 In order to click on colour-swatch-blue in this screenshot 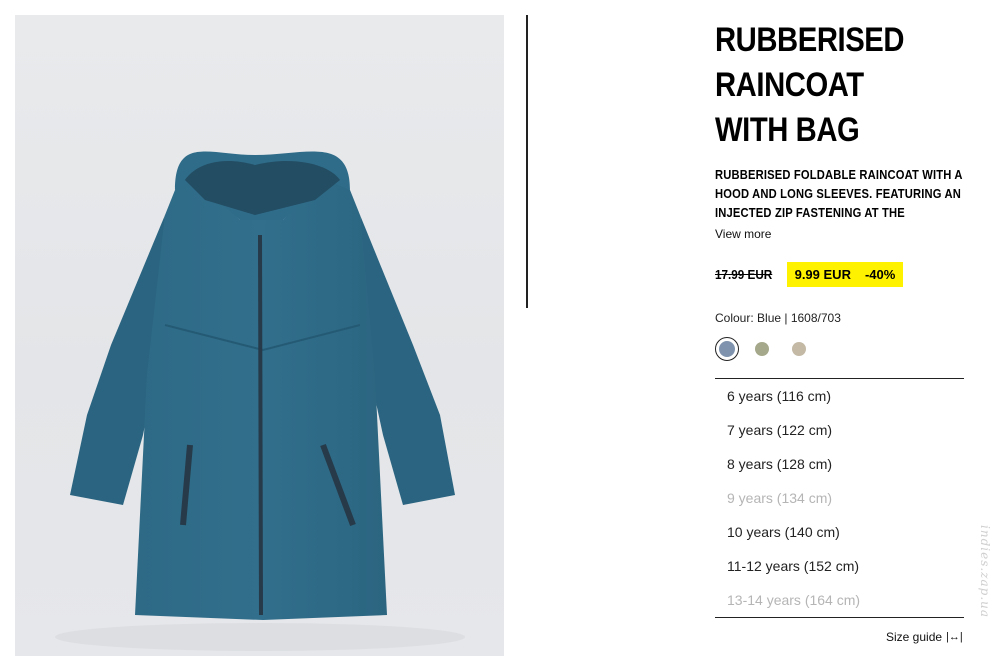, I will do `click(727, 349)`.